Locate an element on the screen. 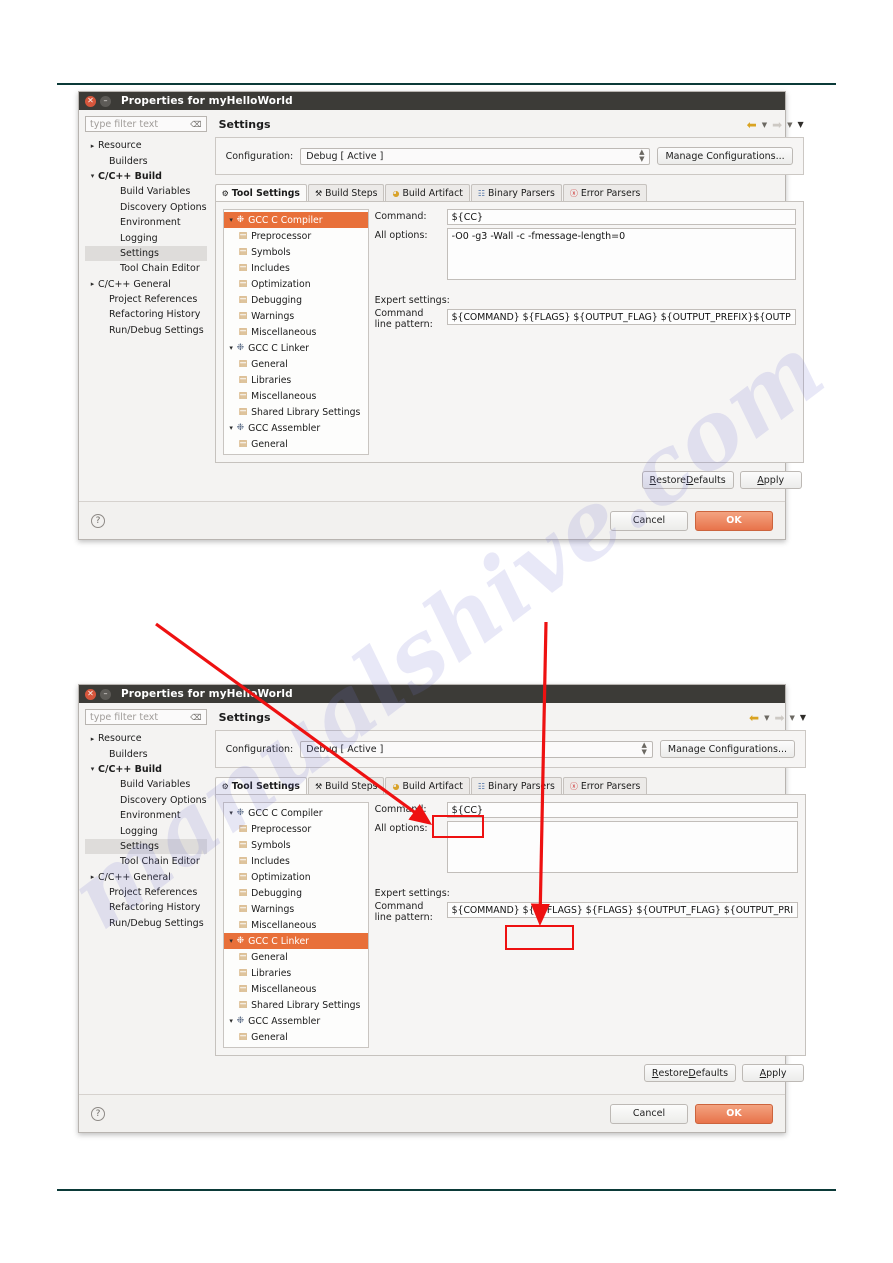 The height and width of the screenshot is (1263, 893). filter-input: type filter text ⌫ is located at coordinates (146, 717).